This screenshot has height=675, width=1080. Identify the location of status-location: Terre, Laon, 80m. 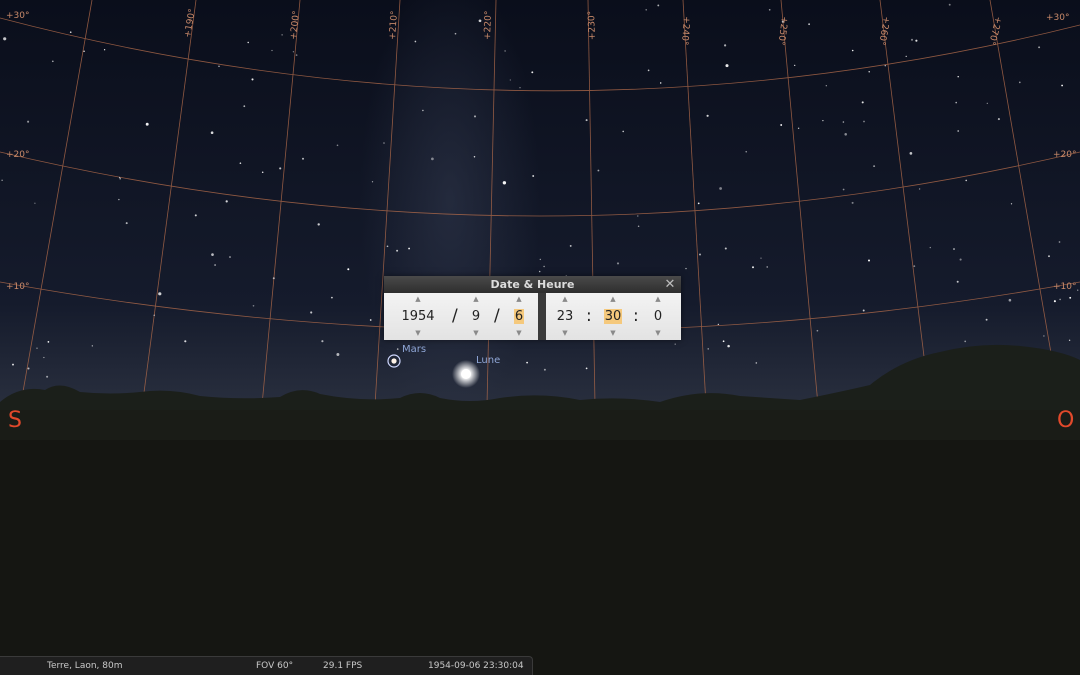
(85, 666).